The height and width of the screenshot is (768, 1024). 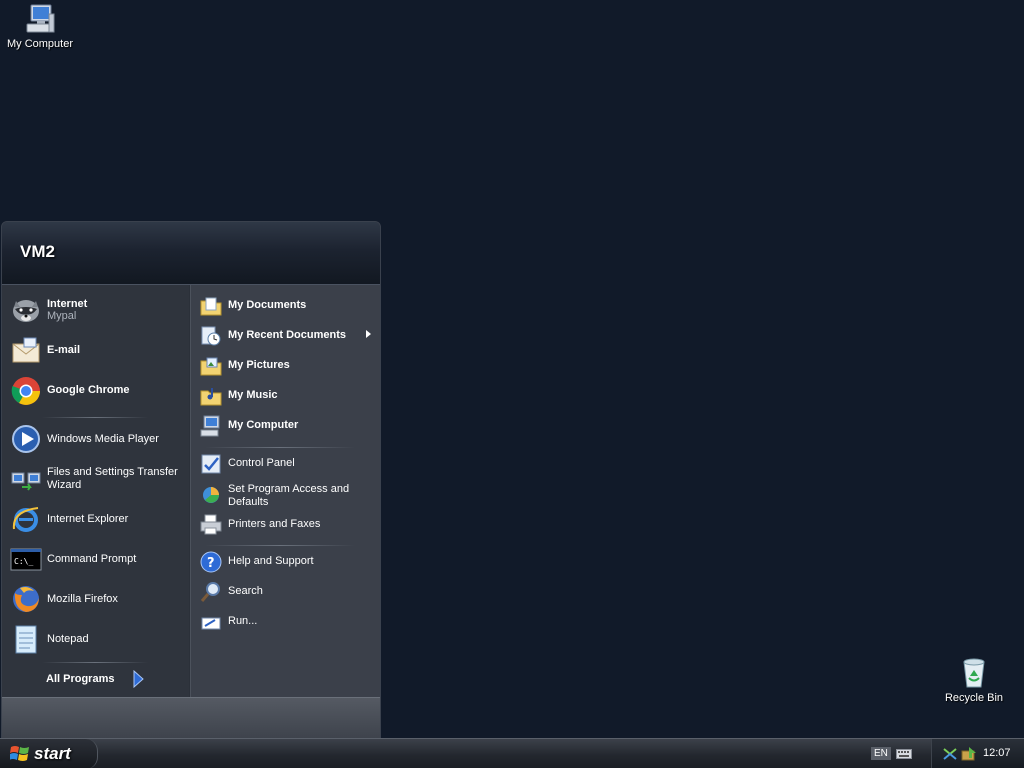 What do you see at coordinates (287, 396) in the screenshot?
I see `place-my-music: My Music` at bounding box center [287, 396].